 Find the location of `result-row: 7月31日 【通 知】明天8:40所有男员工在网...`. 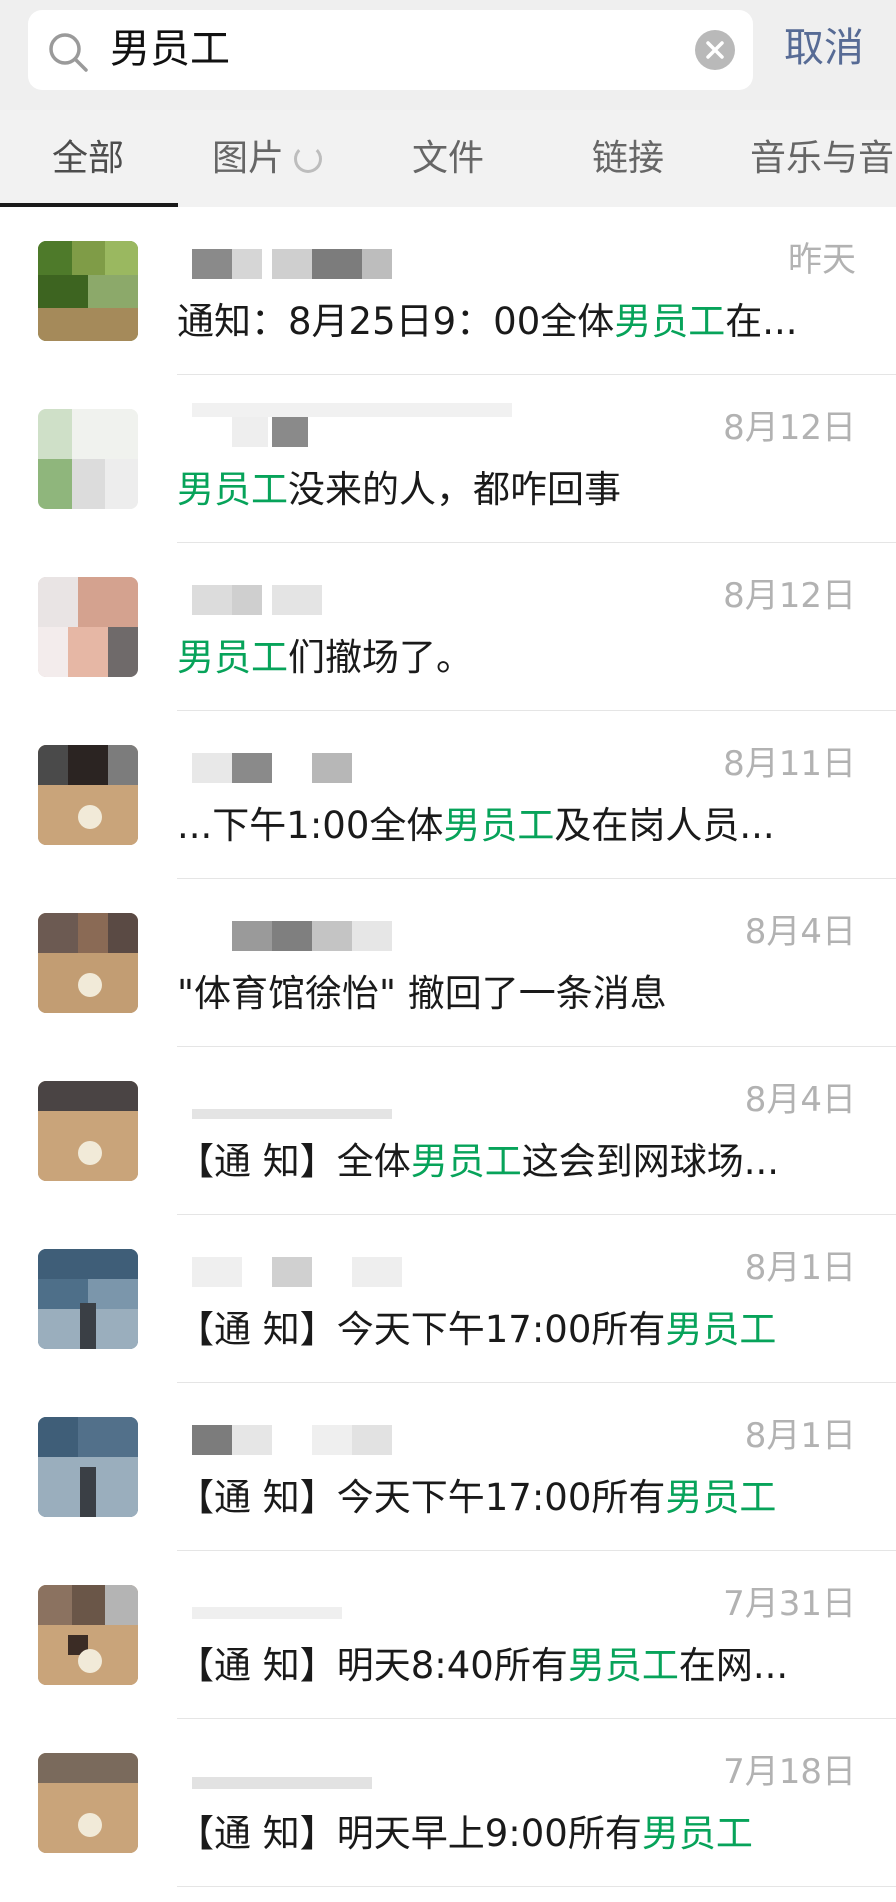

result-row: 7月31日 【通 知】明天8:40所有男员工在网... is located at coordinates (448, 1635).